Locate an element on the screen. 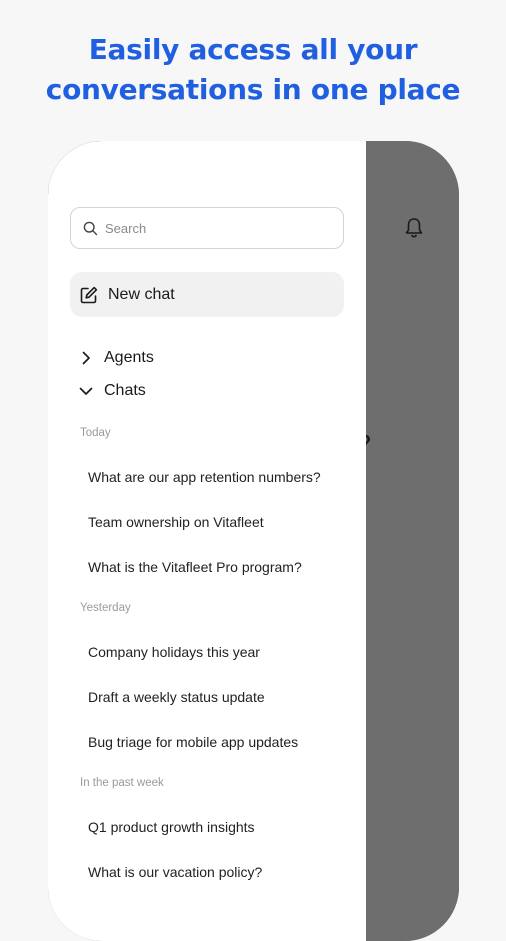  chat-list-item: Bug triage for mobile app updates is located at coordinates (193, 742).